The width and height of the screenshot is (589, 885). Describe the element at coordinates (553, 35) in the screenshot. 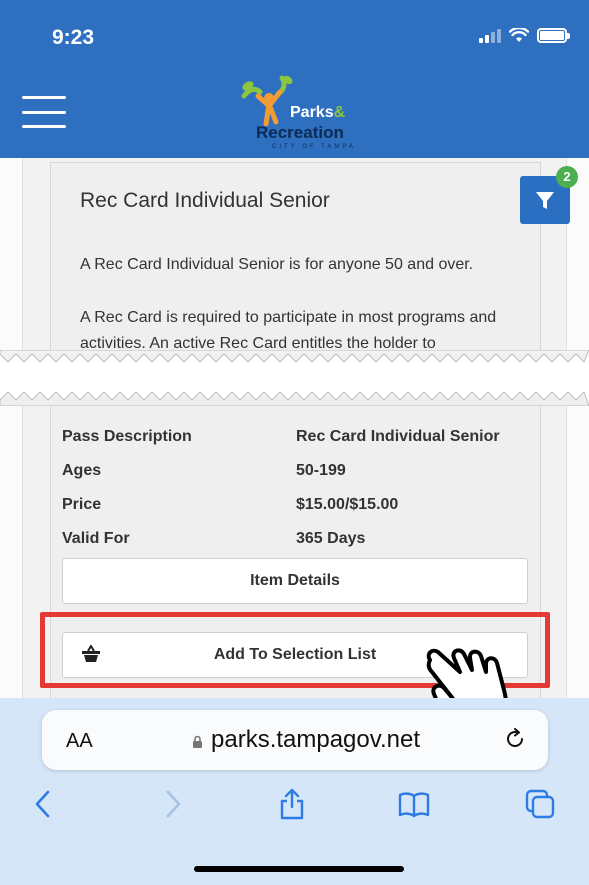

I see `battery-icon` at that location.